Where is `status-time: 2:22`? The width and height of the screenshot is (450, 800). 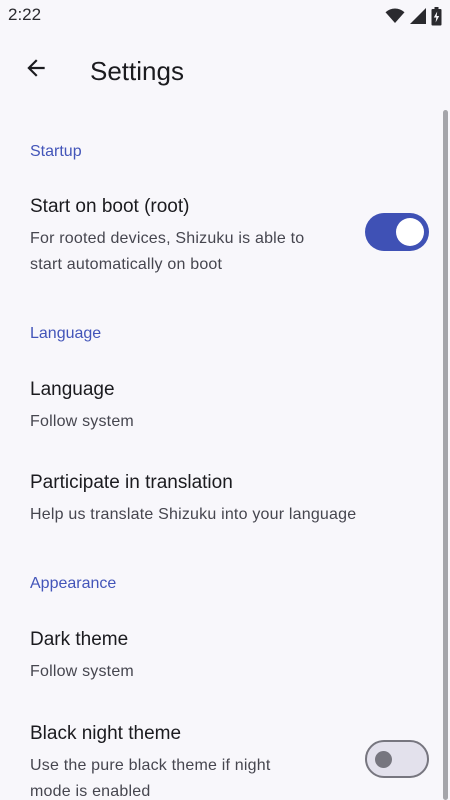 status-time: 2:22 is located at coordinates (25, 14).